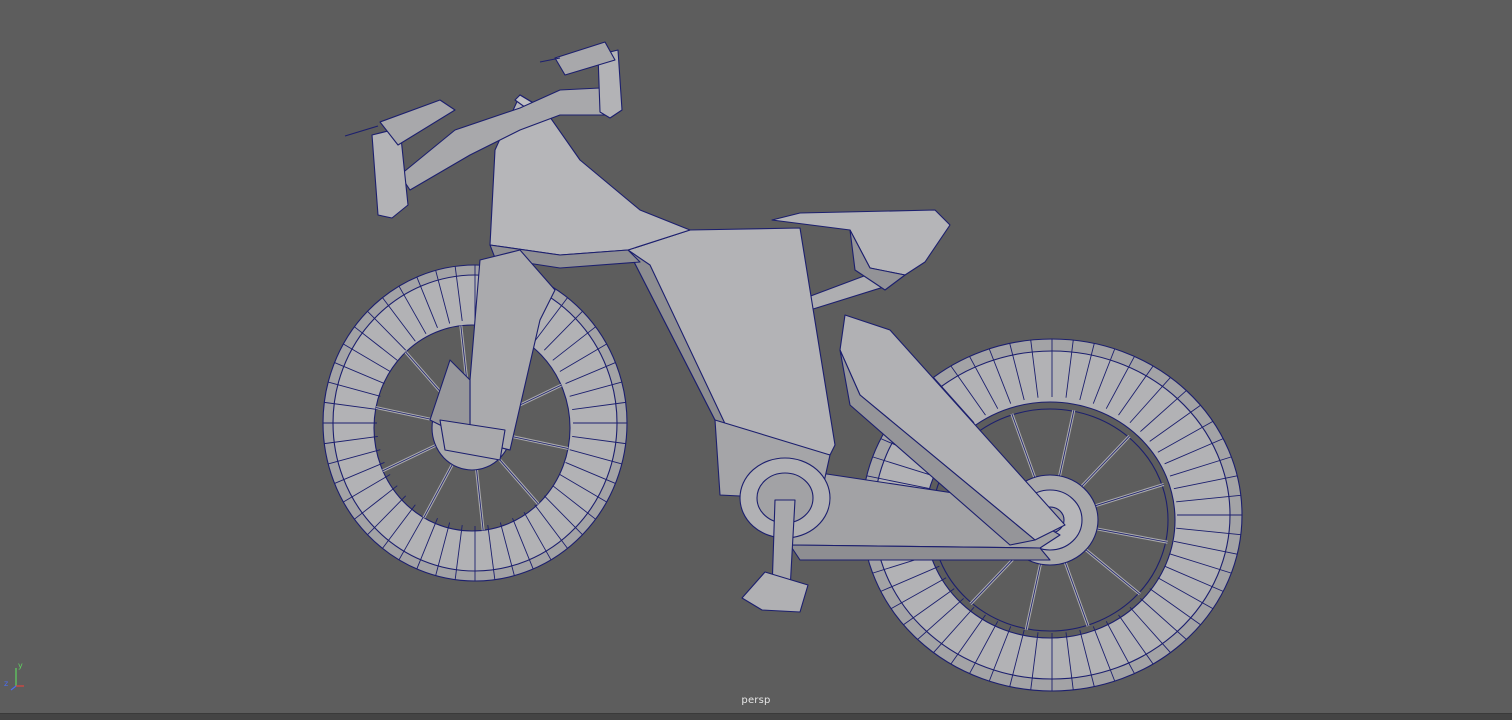 The image size is (1512, 720). Describe the element at coordinates (20, 665) in the screenshot. I see `axis-y-label: y` at that location.